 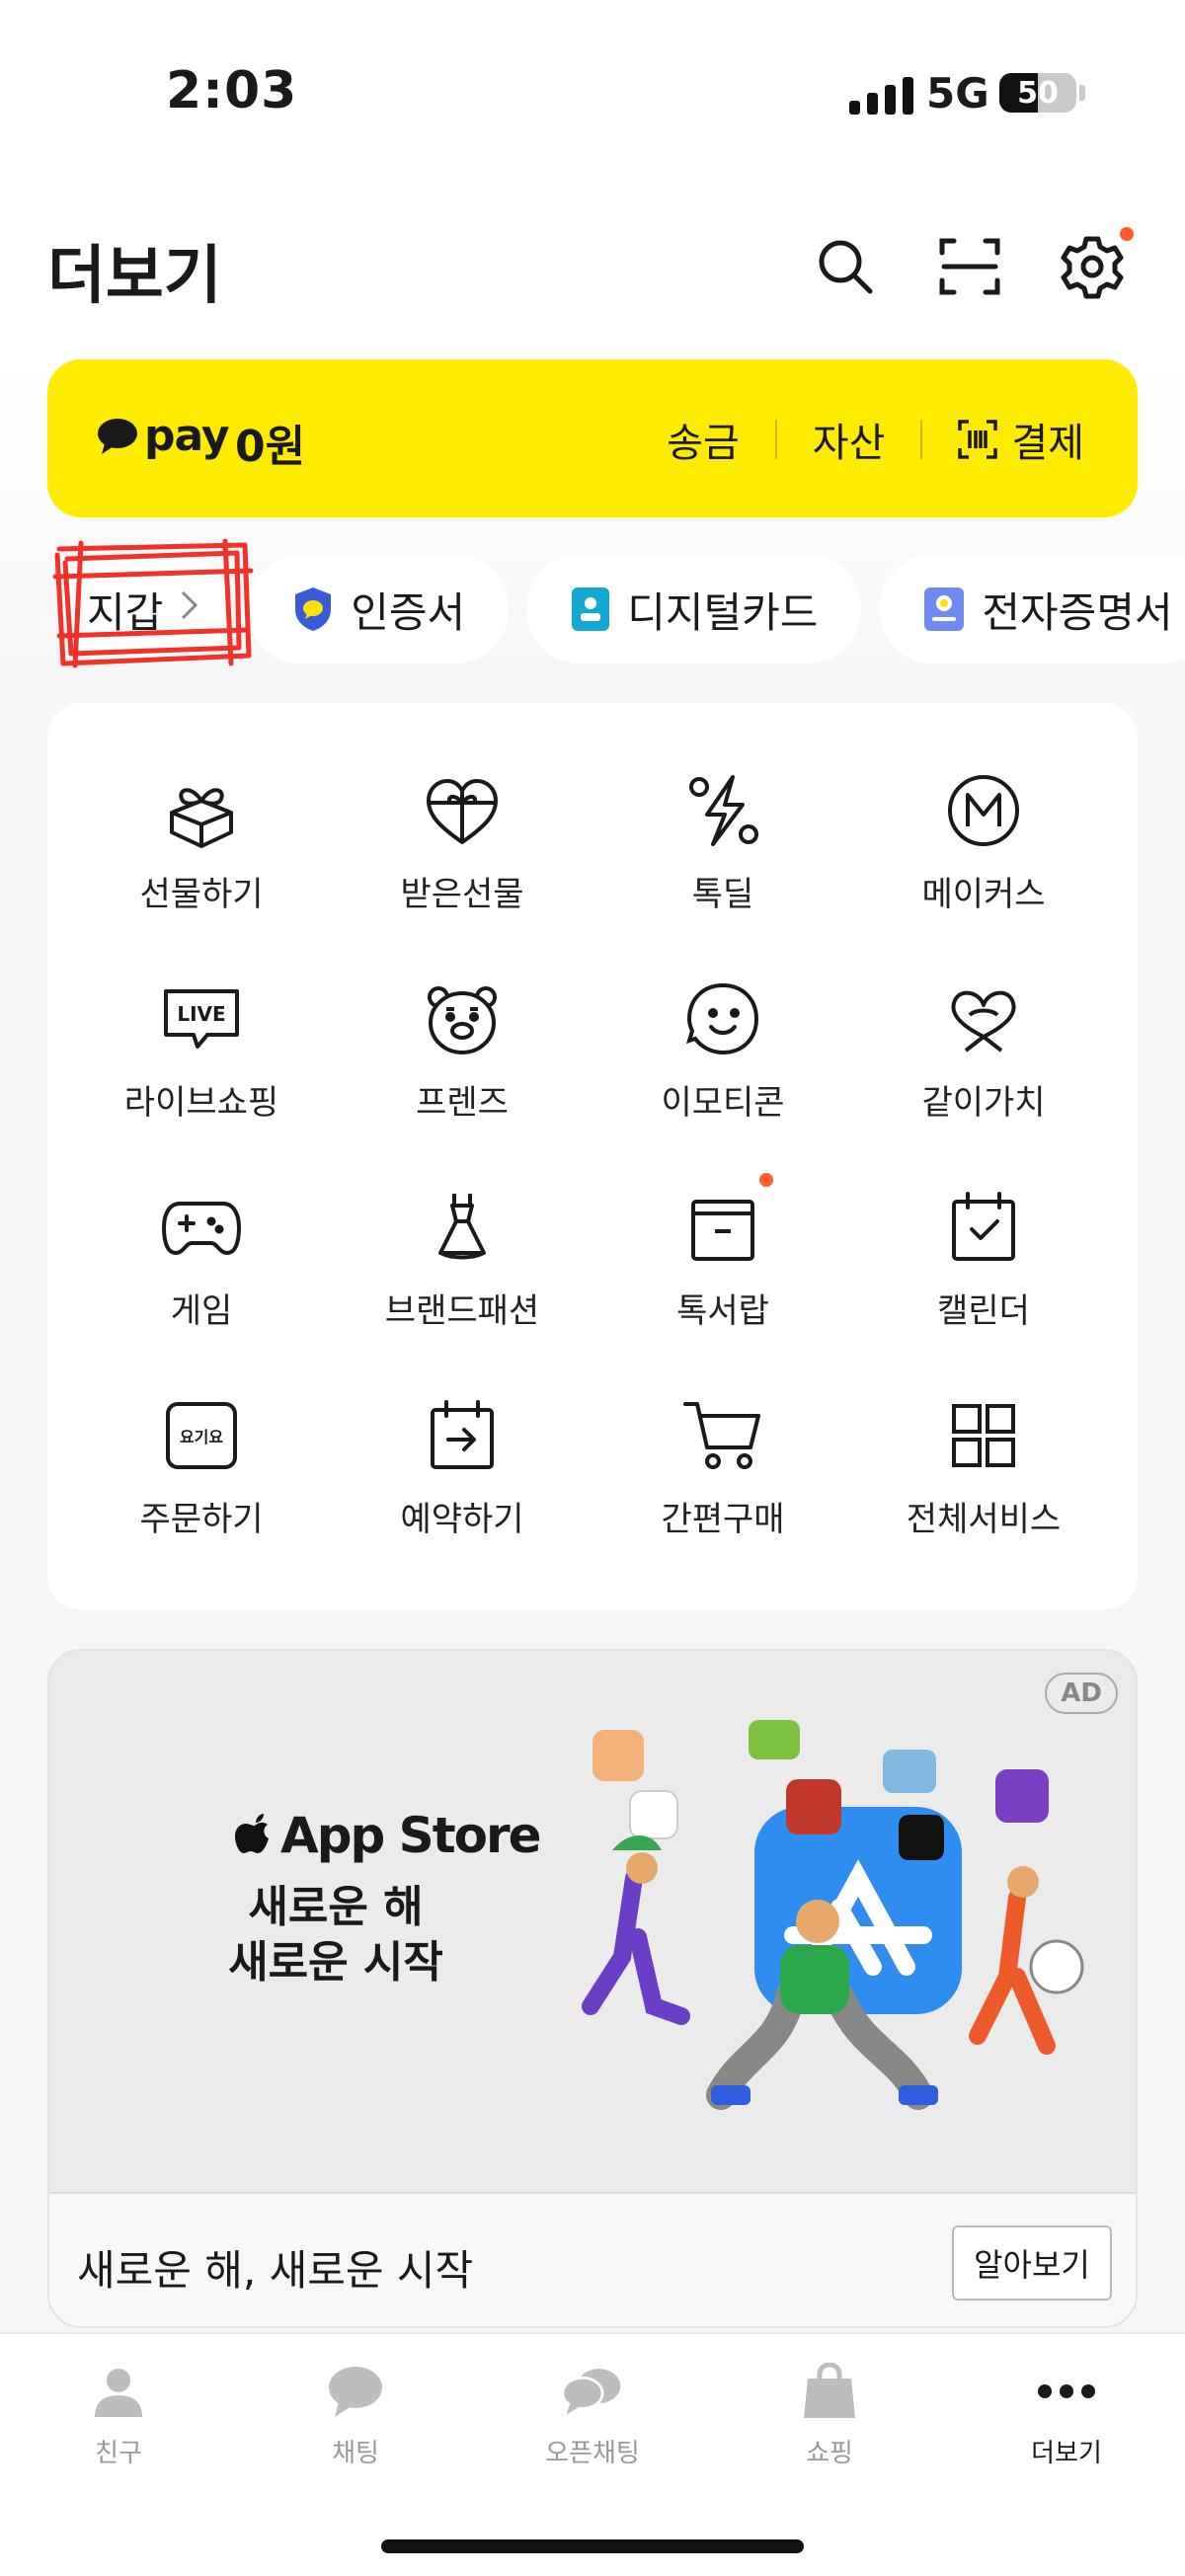 I want to click on quick-chips: 지갑 인증서 디지털카드 전자증명서, so click(x=623, y=609).